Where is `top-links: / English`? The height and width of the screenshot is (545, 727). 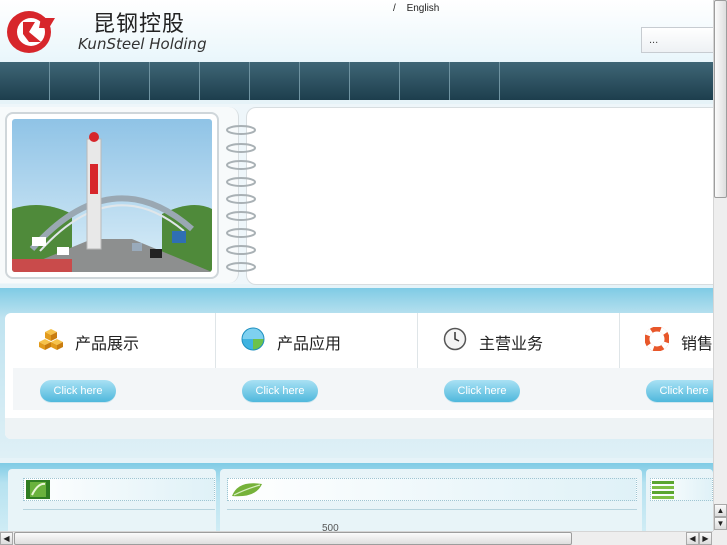
top-links: / English is located at coordinates (416, 8).